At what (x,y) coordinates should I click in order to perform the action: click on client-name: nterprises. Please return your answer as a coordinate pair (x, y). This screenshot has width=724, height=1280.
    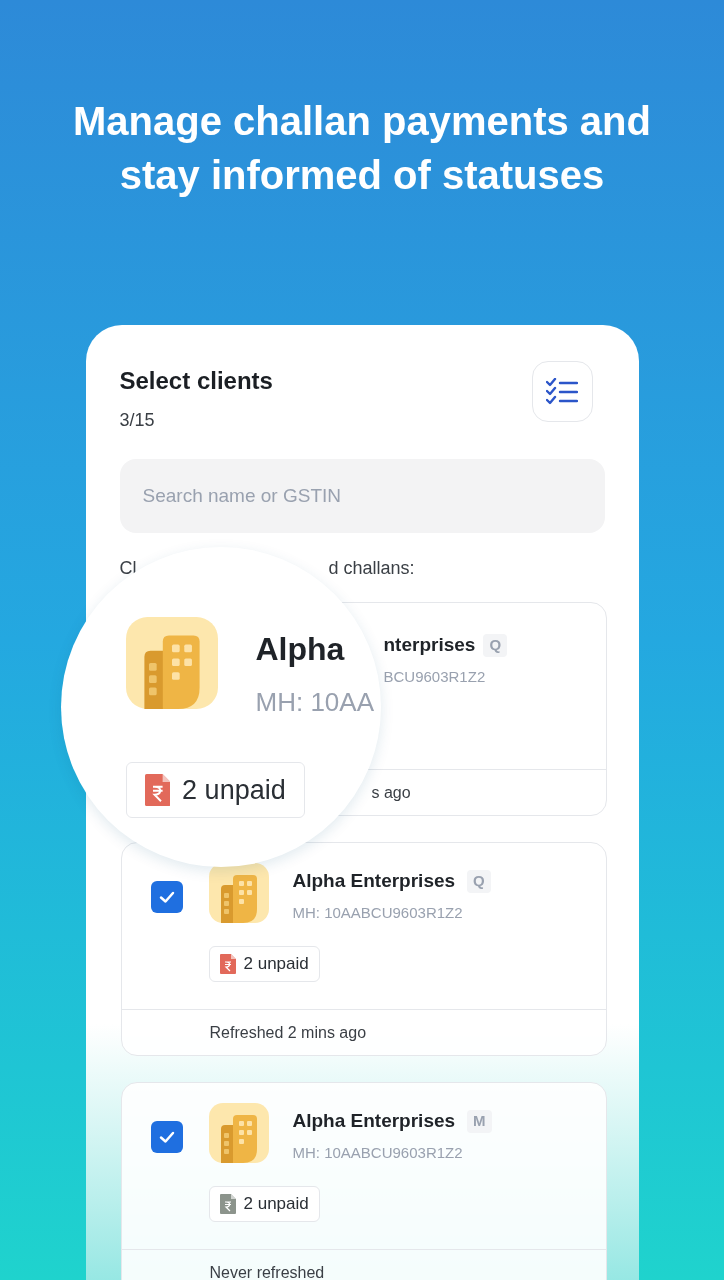
    Looking at the image, I should click on (429, 645).